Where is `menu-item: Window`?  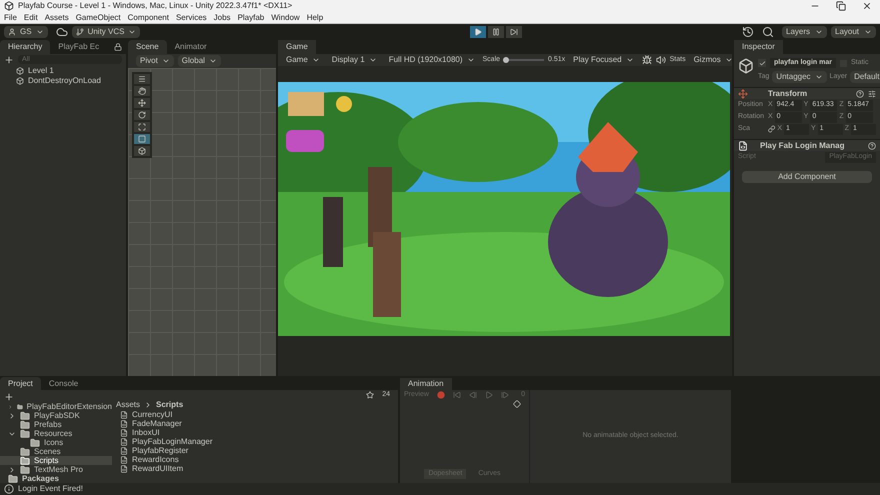
menu-item: Window is located at coordinates (285, 18).